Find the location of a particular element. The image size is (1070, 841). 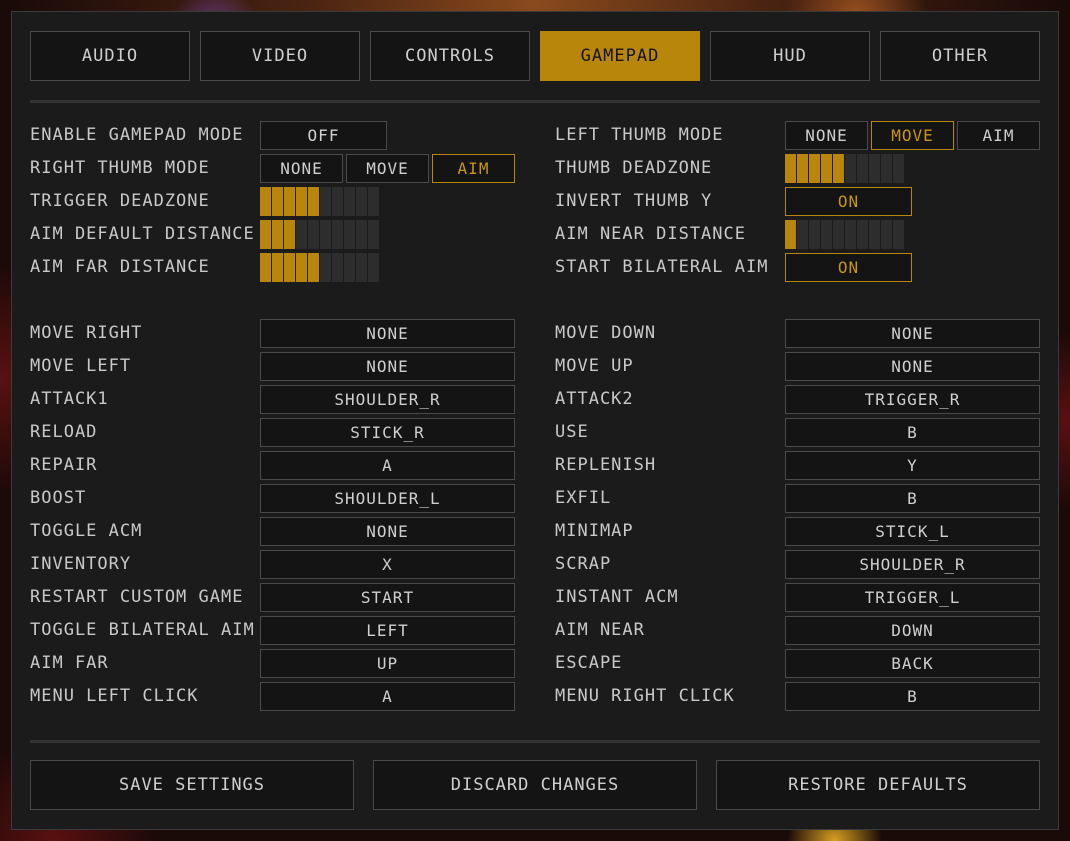

left-binding-label: AIM FAR is located at coordinates (69, 663).